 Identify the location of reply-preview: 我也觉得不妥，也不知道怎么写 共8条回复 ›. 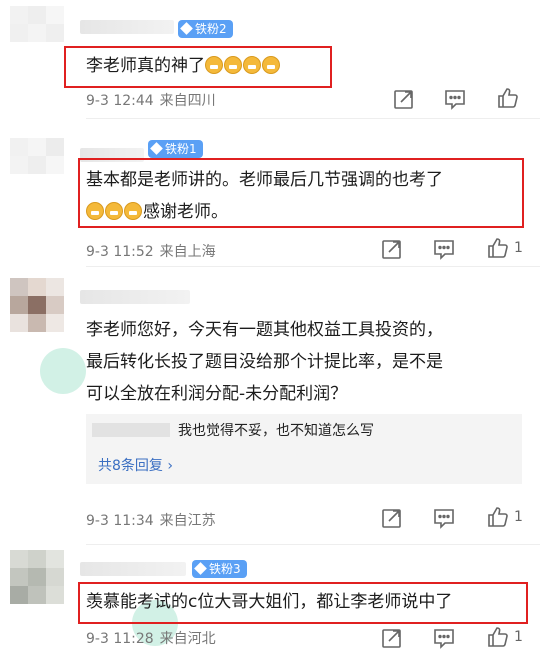
(304, 449).